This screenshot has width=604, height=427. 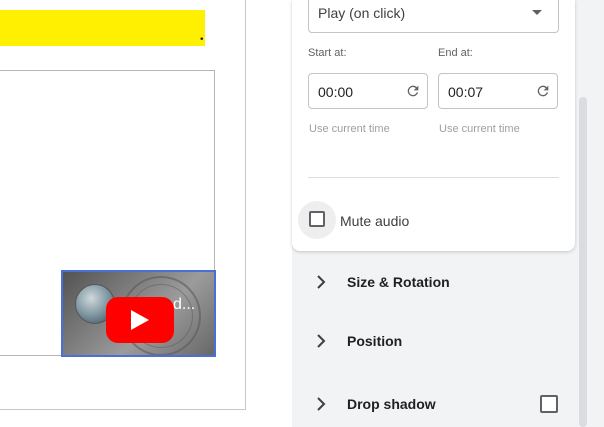 I want to click on section-title: Size & Rotation, so click(x=398, y=282).